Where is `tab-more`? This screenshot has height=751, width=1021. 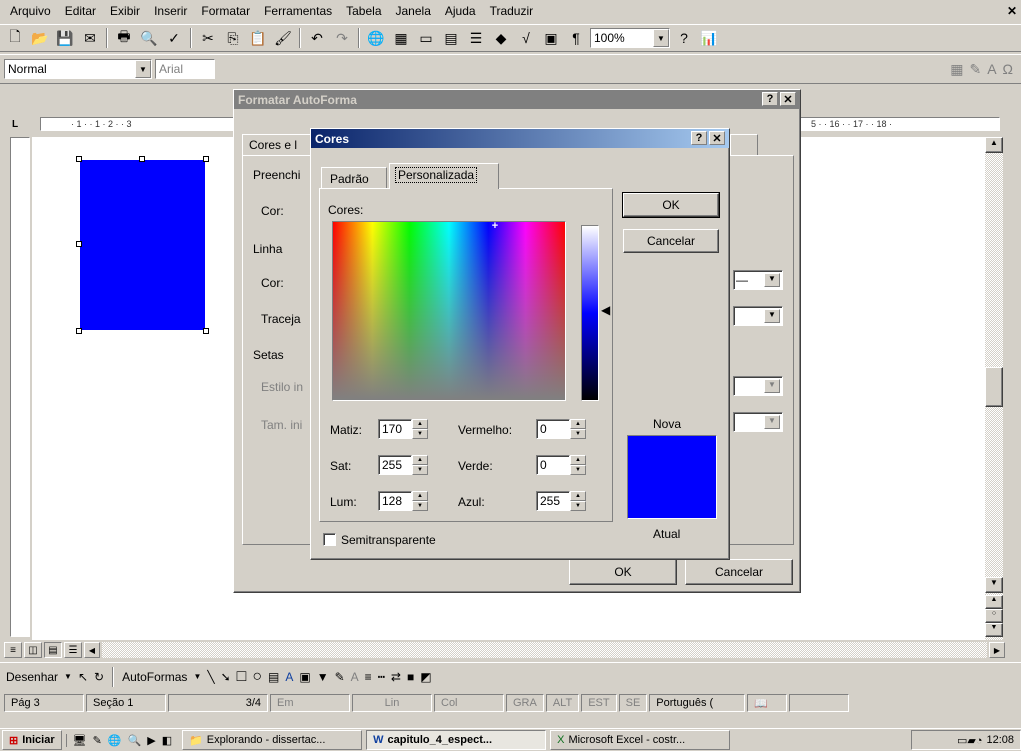 tab-more is located at coordinates (744, 145).